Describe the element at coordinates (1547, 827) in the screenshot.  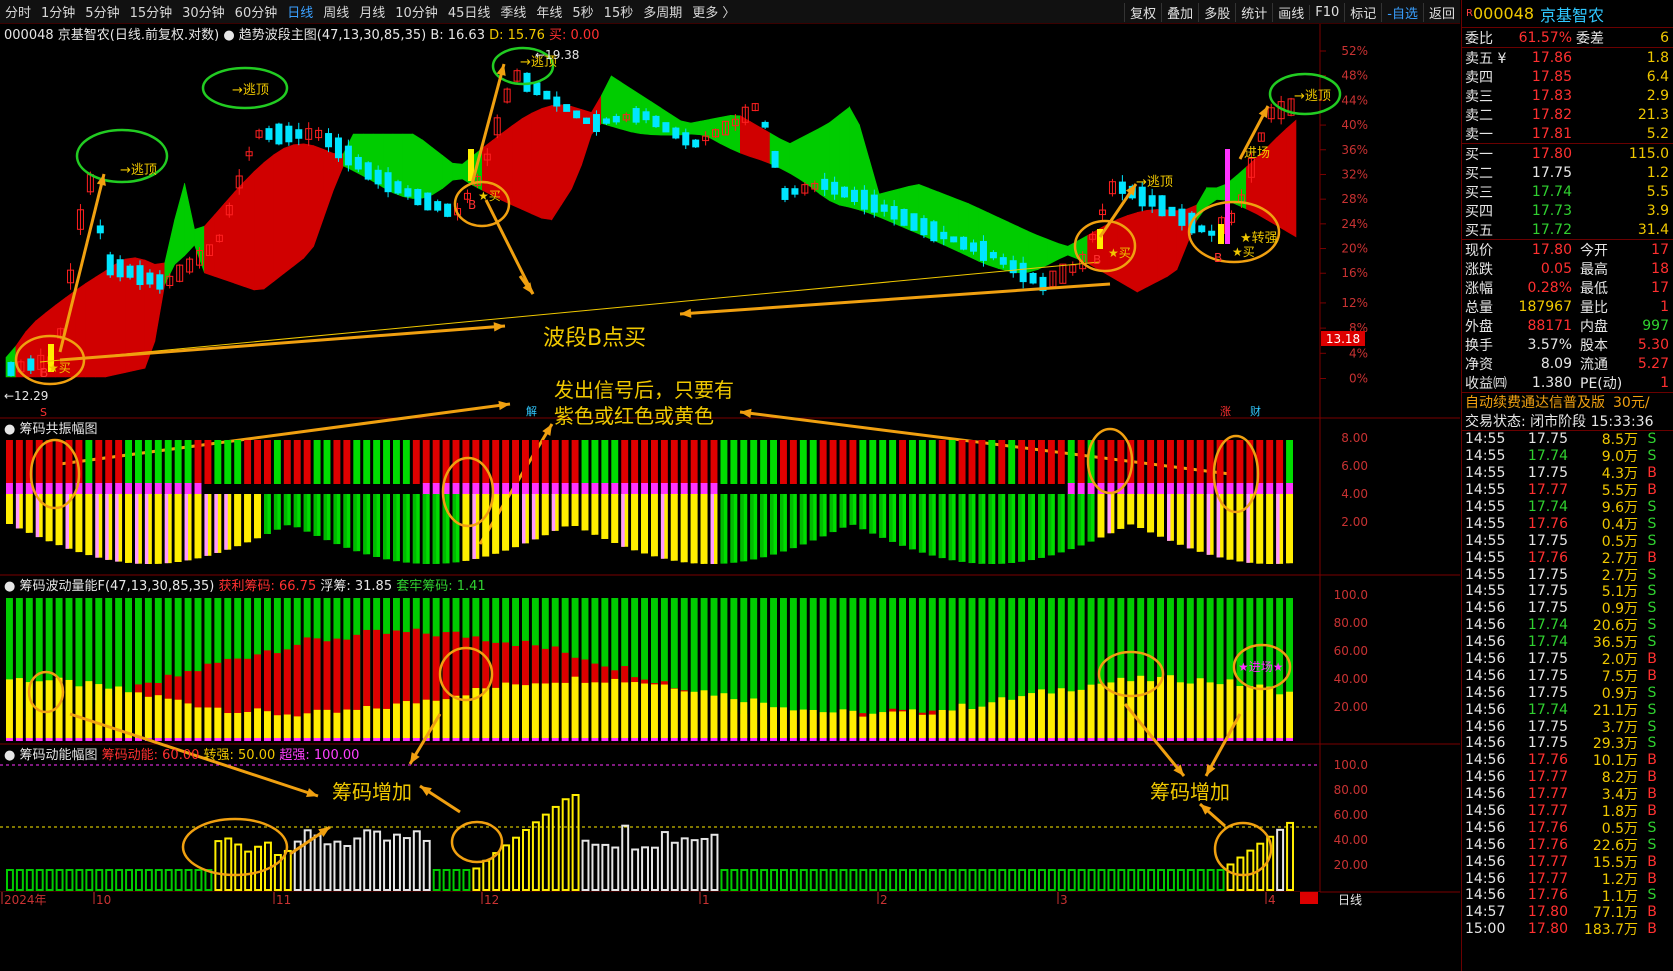
I see `tick-cell-1: 17.76` at that location.